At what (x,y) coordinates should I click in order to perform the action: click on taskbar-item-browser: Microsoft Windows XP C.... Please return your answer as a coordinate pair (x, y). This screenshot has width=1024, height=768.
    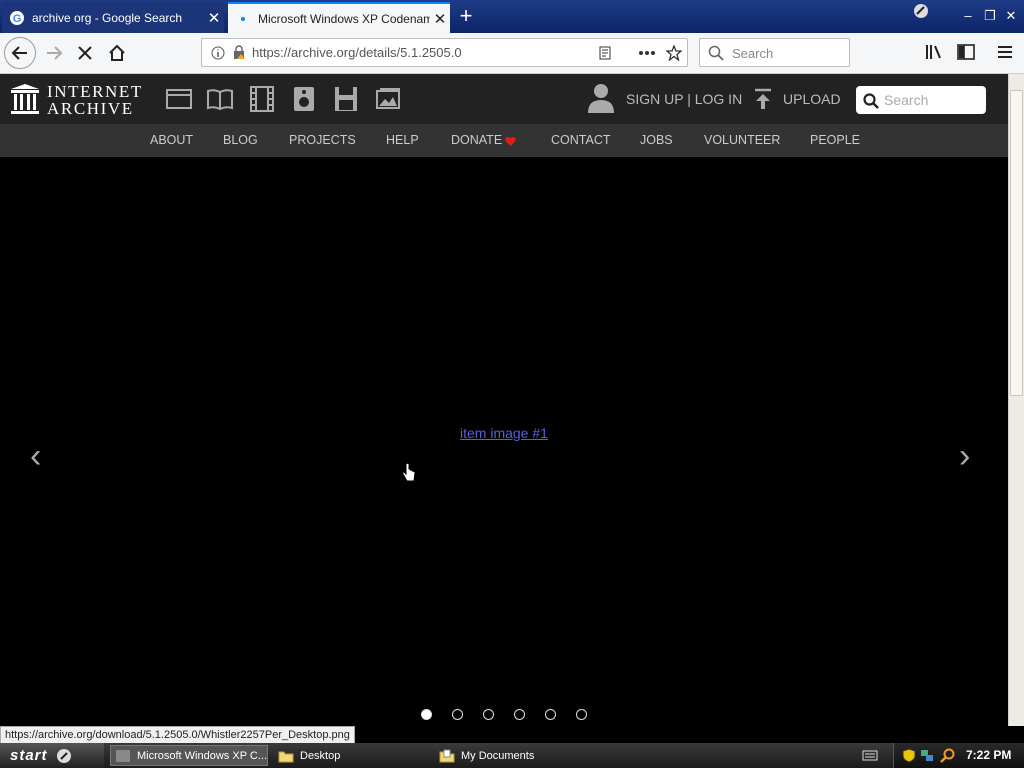
    Looking at the image, I should click on (189, 755).